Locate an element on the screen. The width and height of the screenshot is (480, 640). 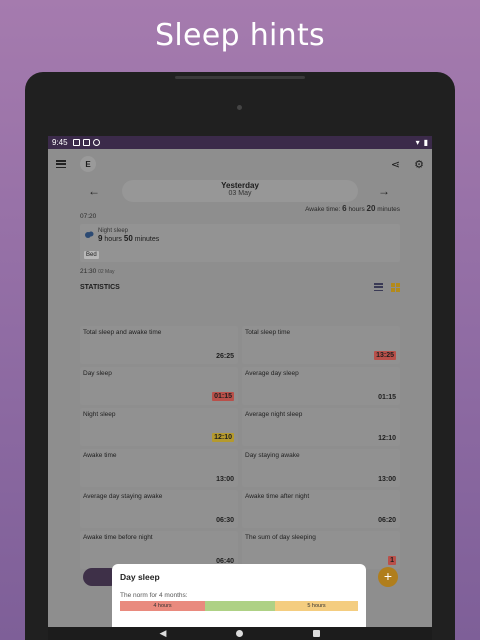
awake-time-label: Awake time: is located at coordinates (323, 209).